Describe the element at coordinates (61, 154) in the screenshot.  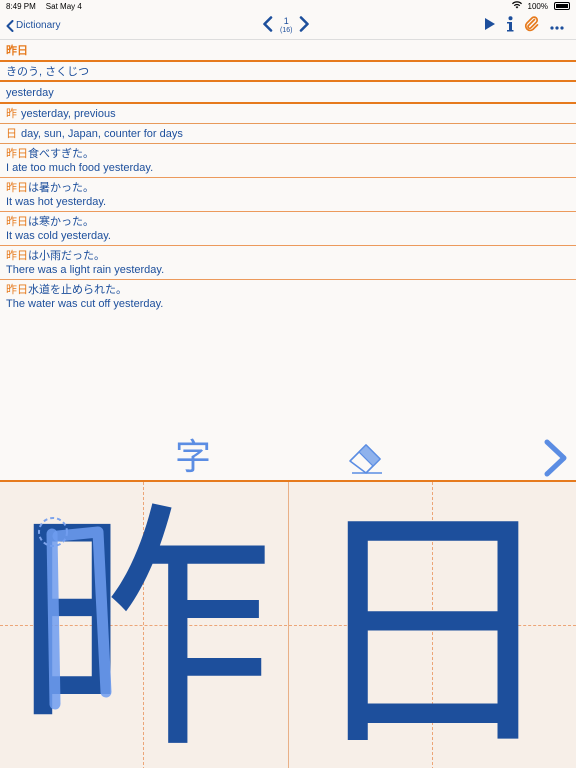
I see `example-jp-text: 食べすぎた。` at that location.